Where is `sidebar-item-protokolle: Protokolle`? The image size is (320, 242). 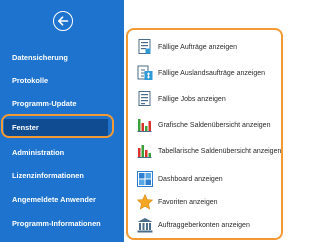
sidebar-item-protokolle: Protokolle is located at coordinates (30, 81).